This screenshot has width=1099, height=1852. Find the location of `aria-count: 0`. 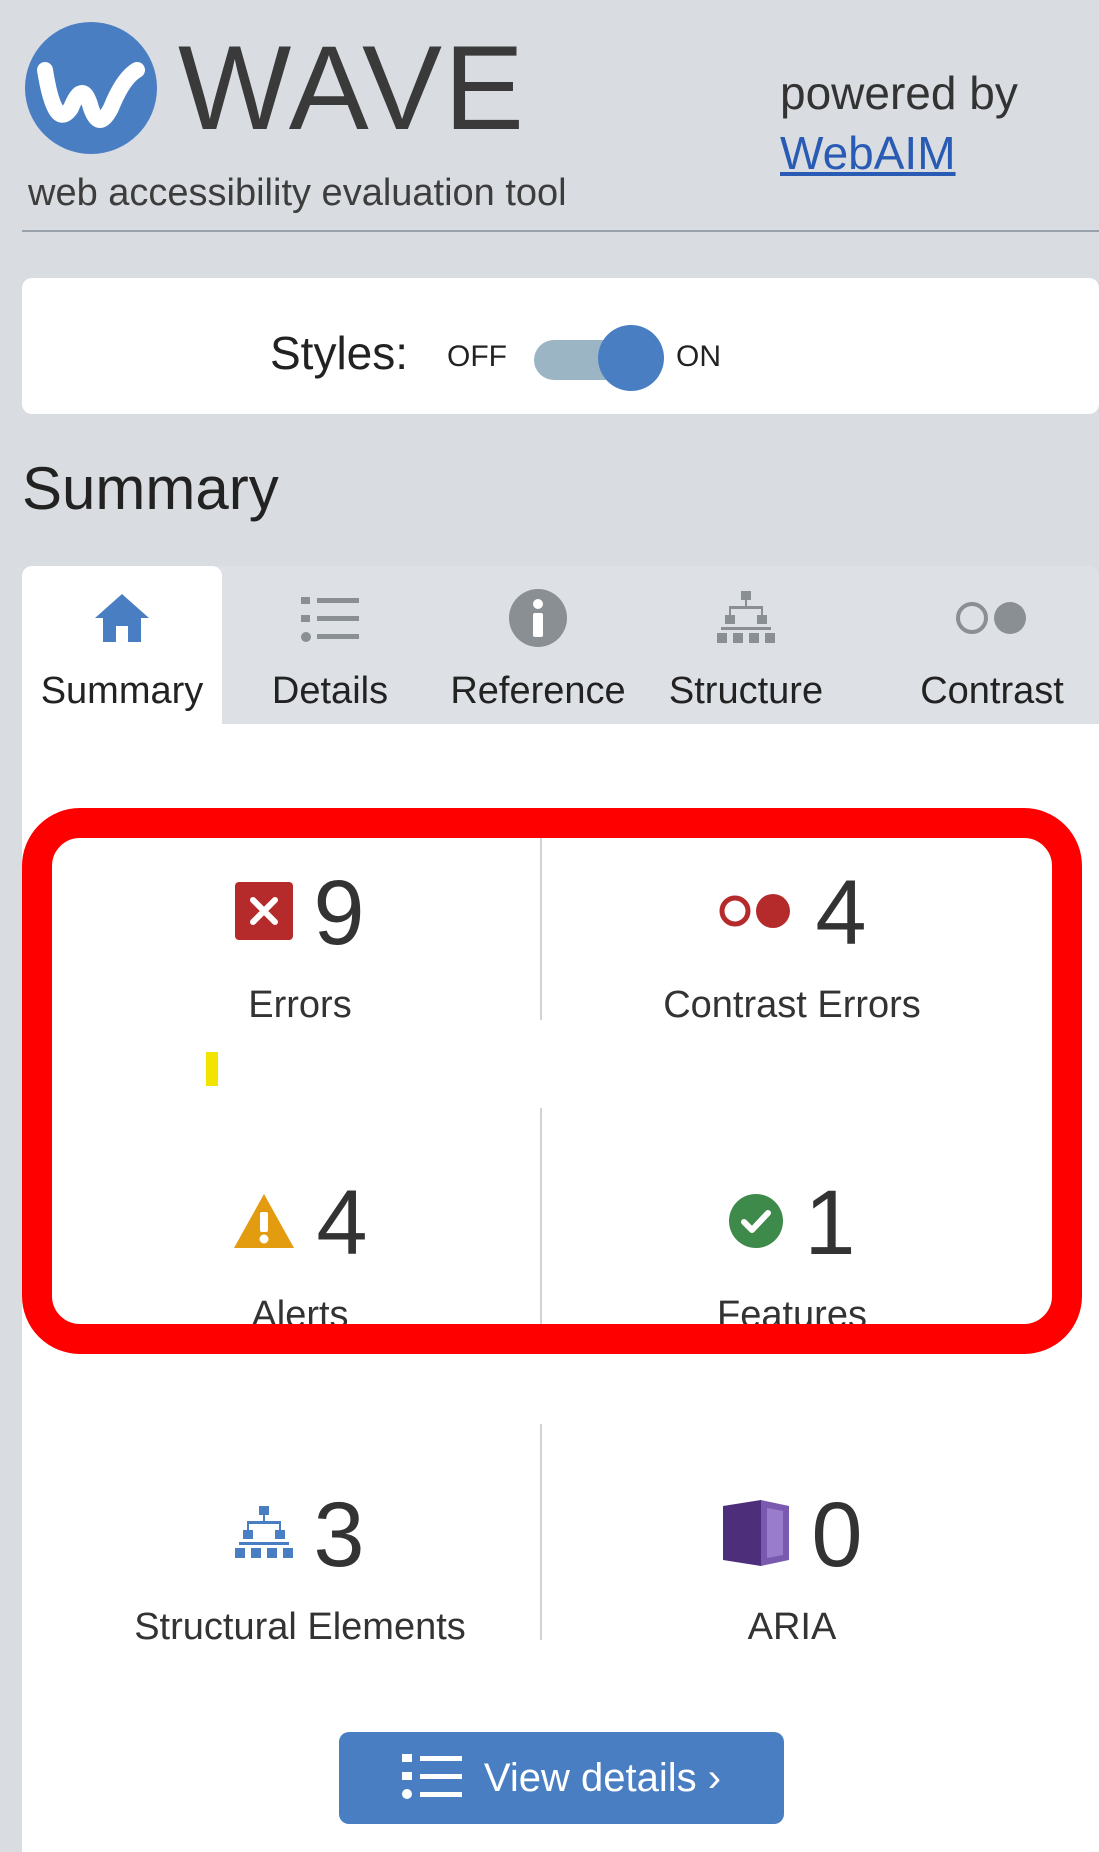

aria-count: 0 is located at coordinates (837, 1535).